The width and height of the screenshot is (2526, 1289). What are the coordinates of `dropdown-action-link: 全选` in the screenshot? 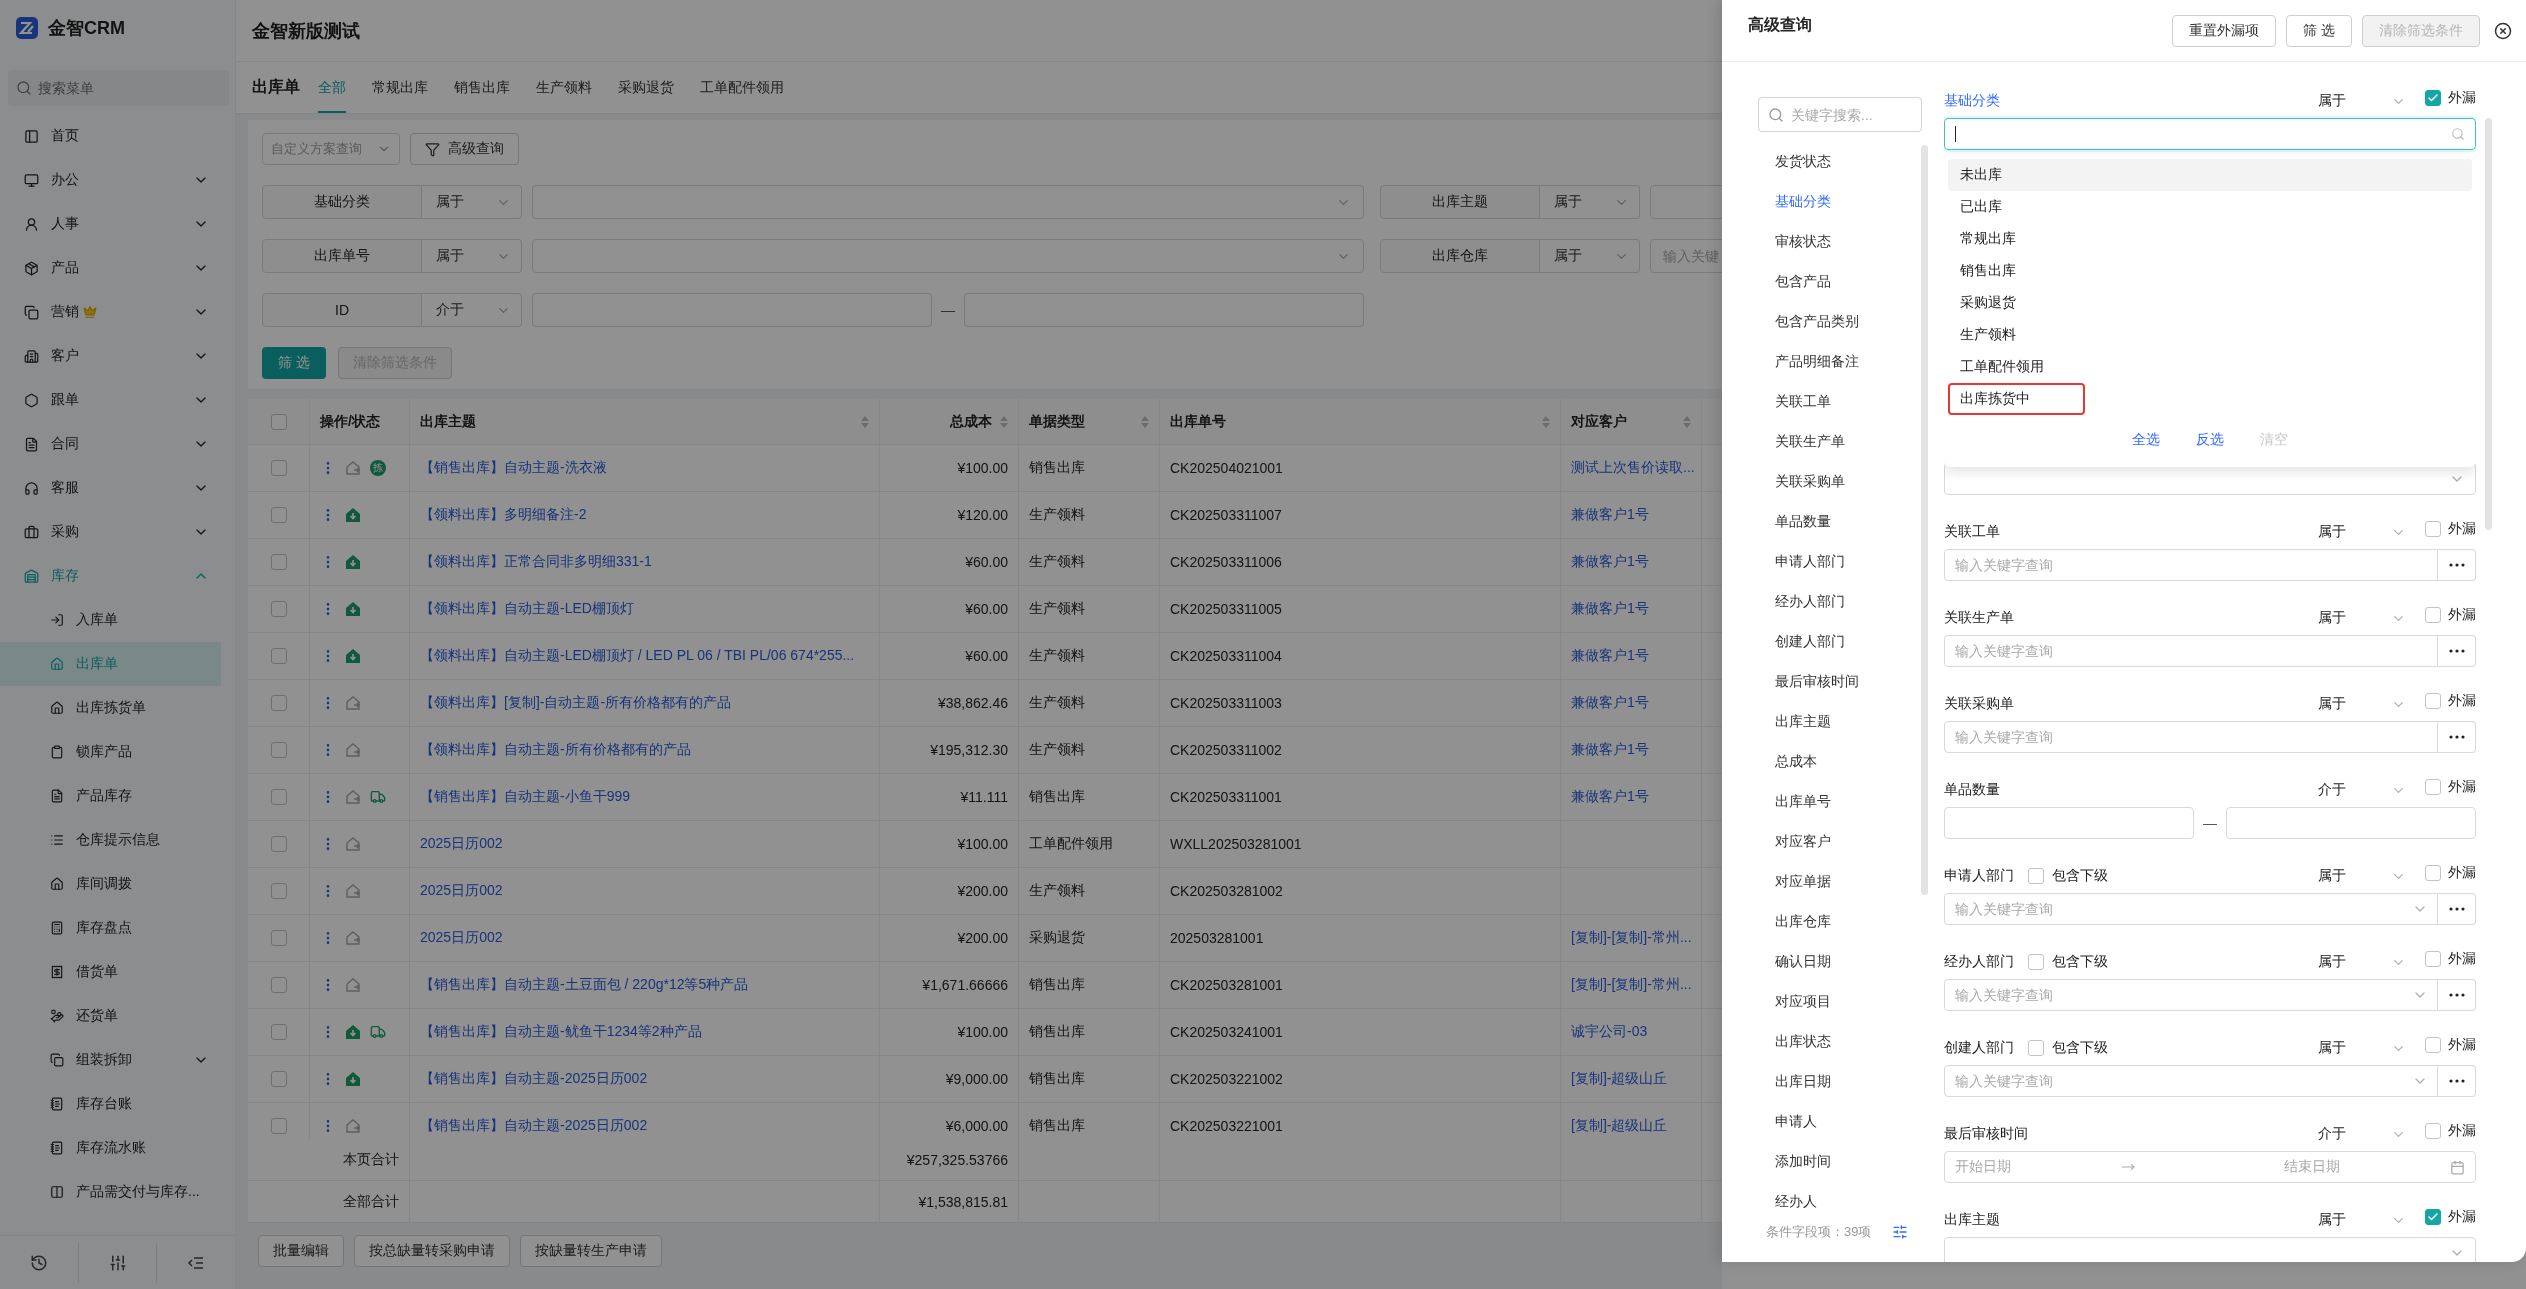 It's located at (2146, 440).